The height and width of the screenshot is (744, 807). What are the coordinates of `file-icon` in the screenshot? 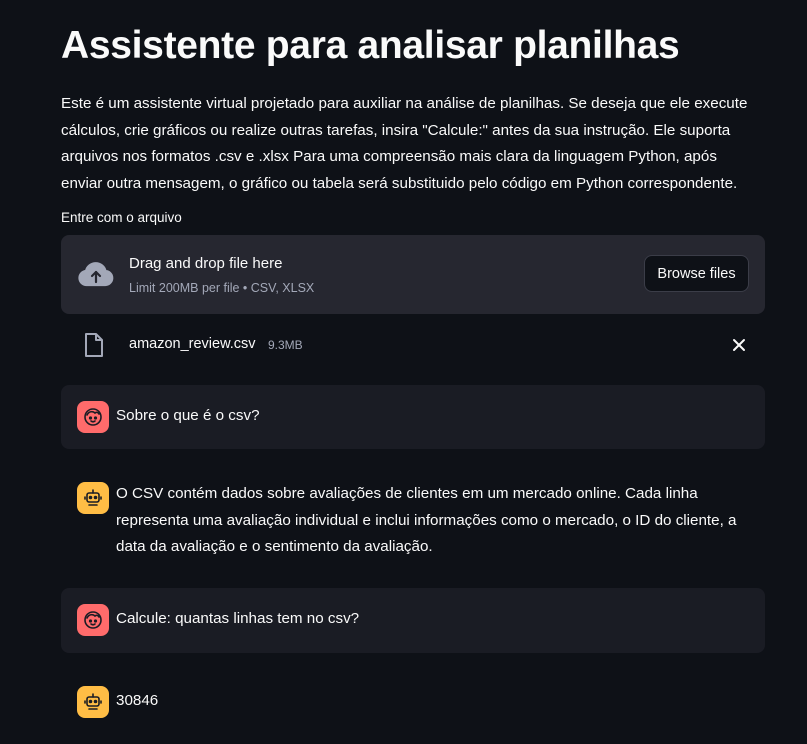 It's located at (94, 345).